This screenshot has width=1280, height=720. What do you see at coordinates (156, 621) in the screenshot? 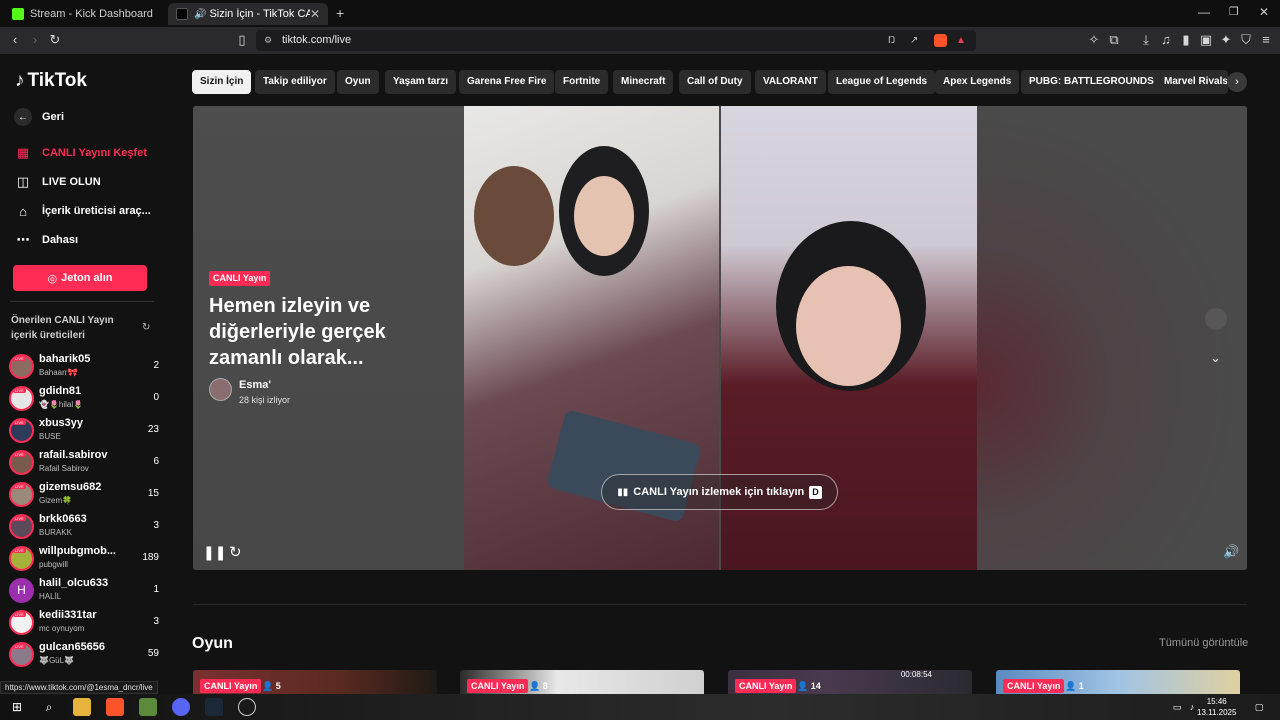
I see `viewer-count: 3` at bounding box center [156, 621].